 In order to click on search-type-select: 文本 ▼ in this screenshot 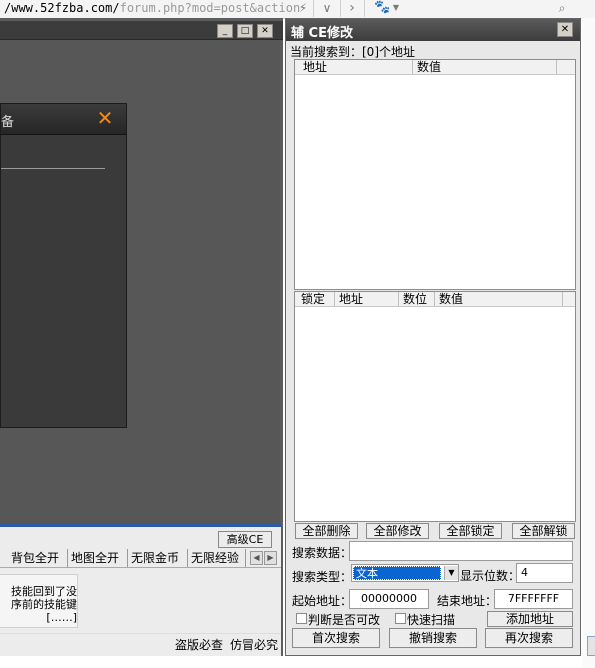, I will do `click(405, 573)`.